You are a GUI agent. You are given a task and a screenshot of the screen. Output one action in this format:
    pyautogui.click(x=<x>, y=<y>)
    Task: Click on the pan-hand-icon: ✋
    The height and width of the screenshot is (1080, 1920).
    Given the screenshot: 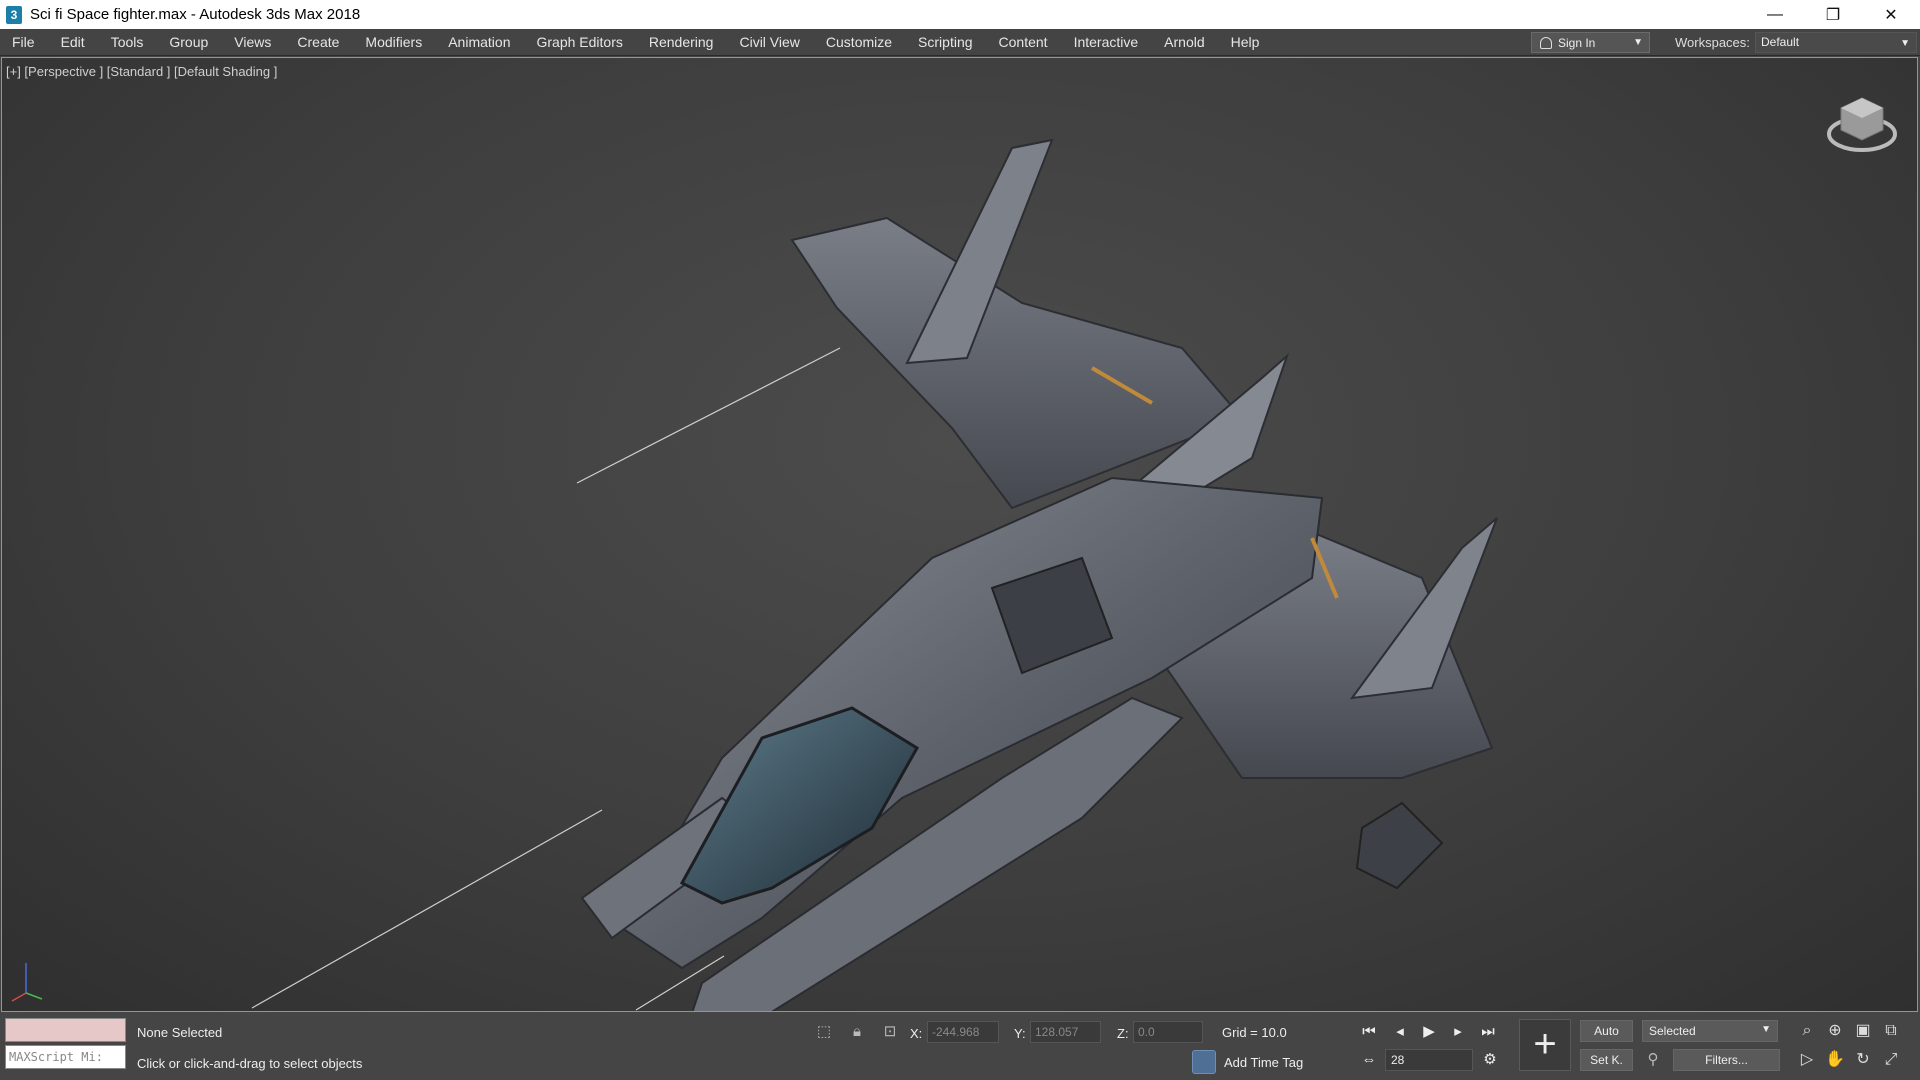 What is the action you would take?
    pyautogui.click(x=1835, y=1060)
    